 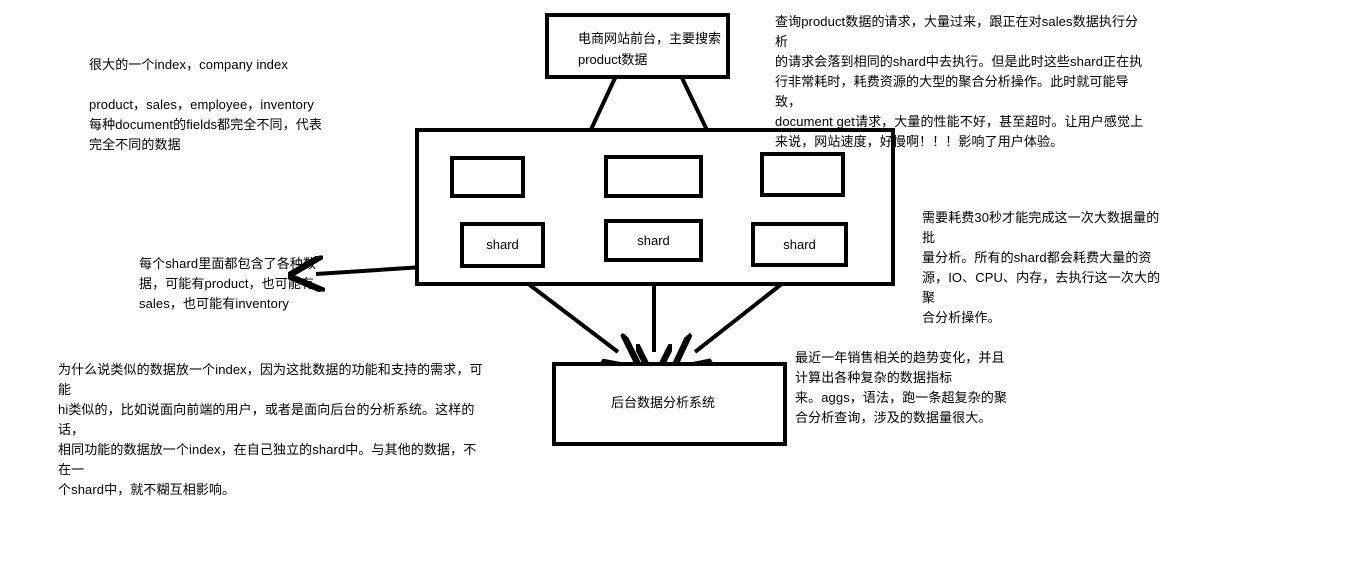 I want to click on shard-box-1-label: shard, so click(x=502, y=244).